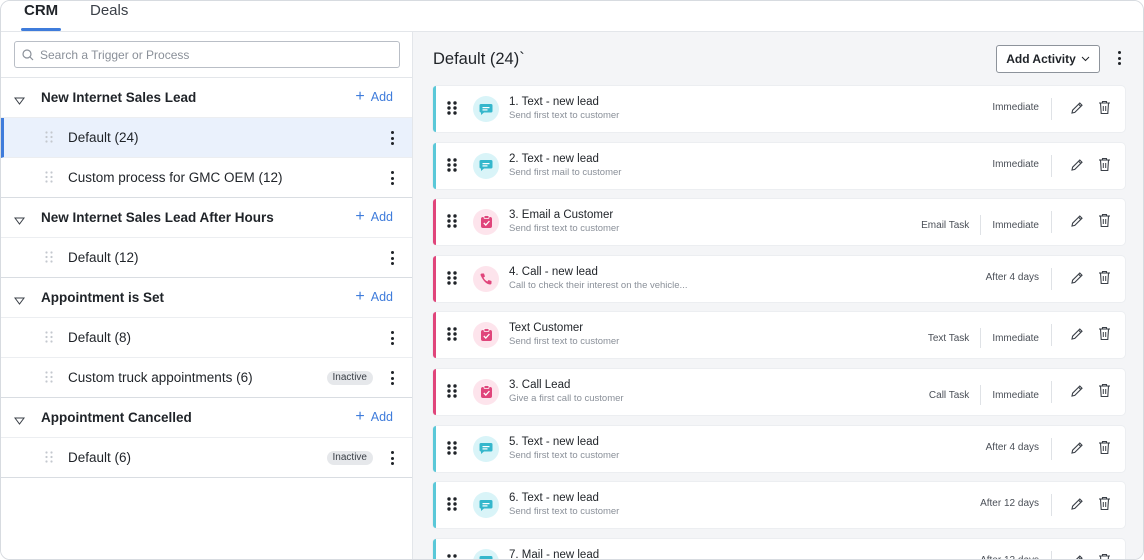  Describe the element at coordinates (564, 342) in the screenshot. I see `activity-subtitle: Send first text to customer` at that location.